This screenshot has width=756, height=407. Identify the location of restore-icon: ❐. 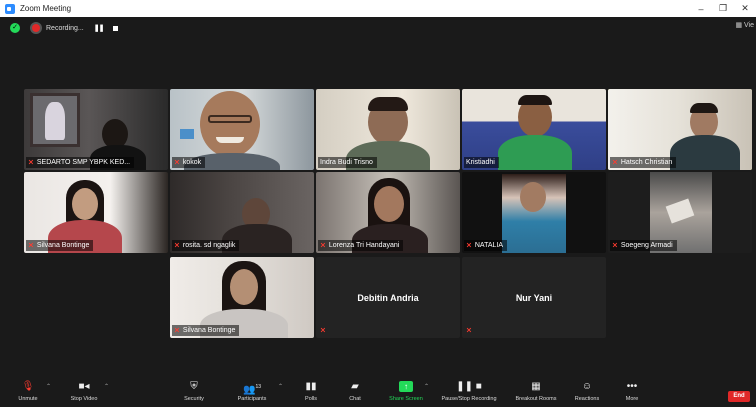
(723, 8).